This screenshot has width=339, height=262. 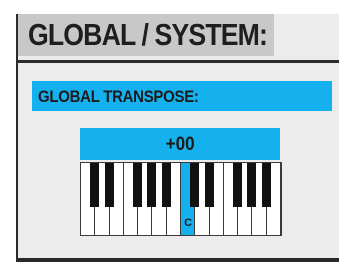 I want to click on transpose-value-display: +00, so click(x=180, y=144).